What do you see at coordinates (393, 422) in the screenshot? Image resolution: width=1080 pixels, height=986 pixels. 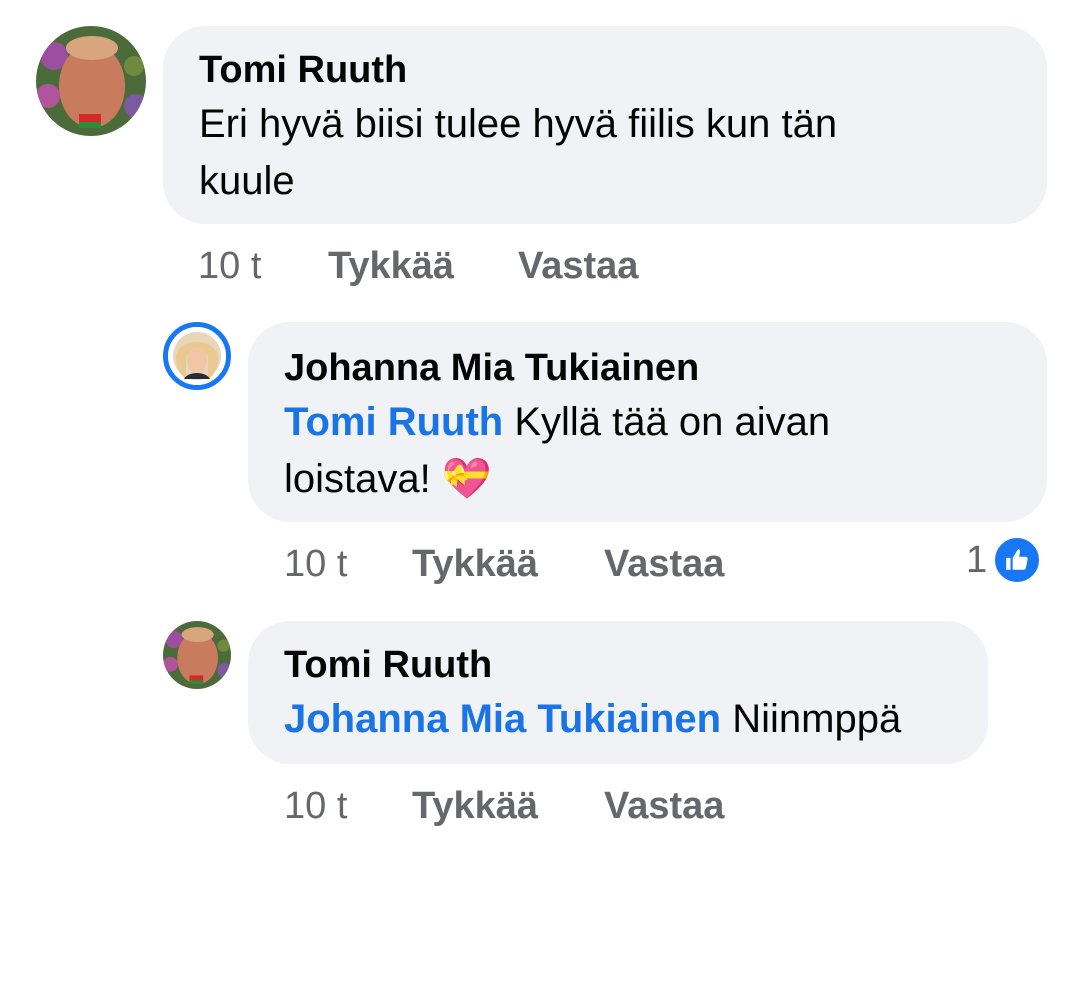 I see `mention-link: Tomi Ruuth` at bounding box center [393, 422].